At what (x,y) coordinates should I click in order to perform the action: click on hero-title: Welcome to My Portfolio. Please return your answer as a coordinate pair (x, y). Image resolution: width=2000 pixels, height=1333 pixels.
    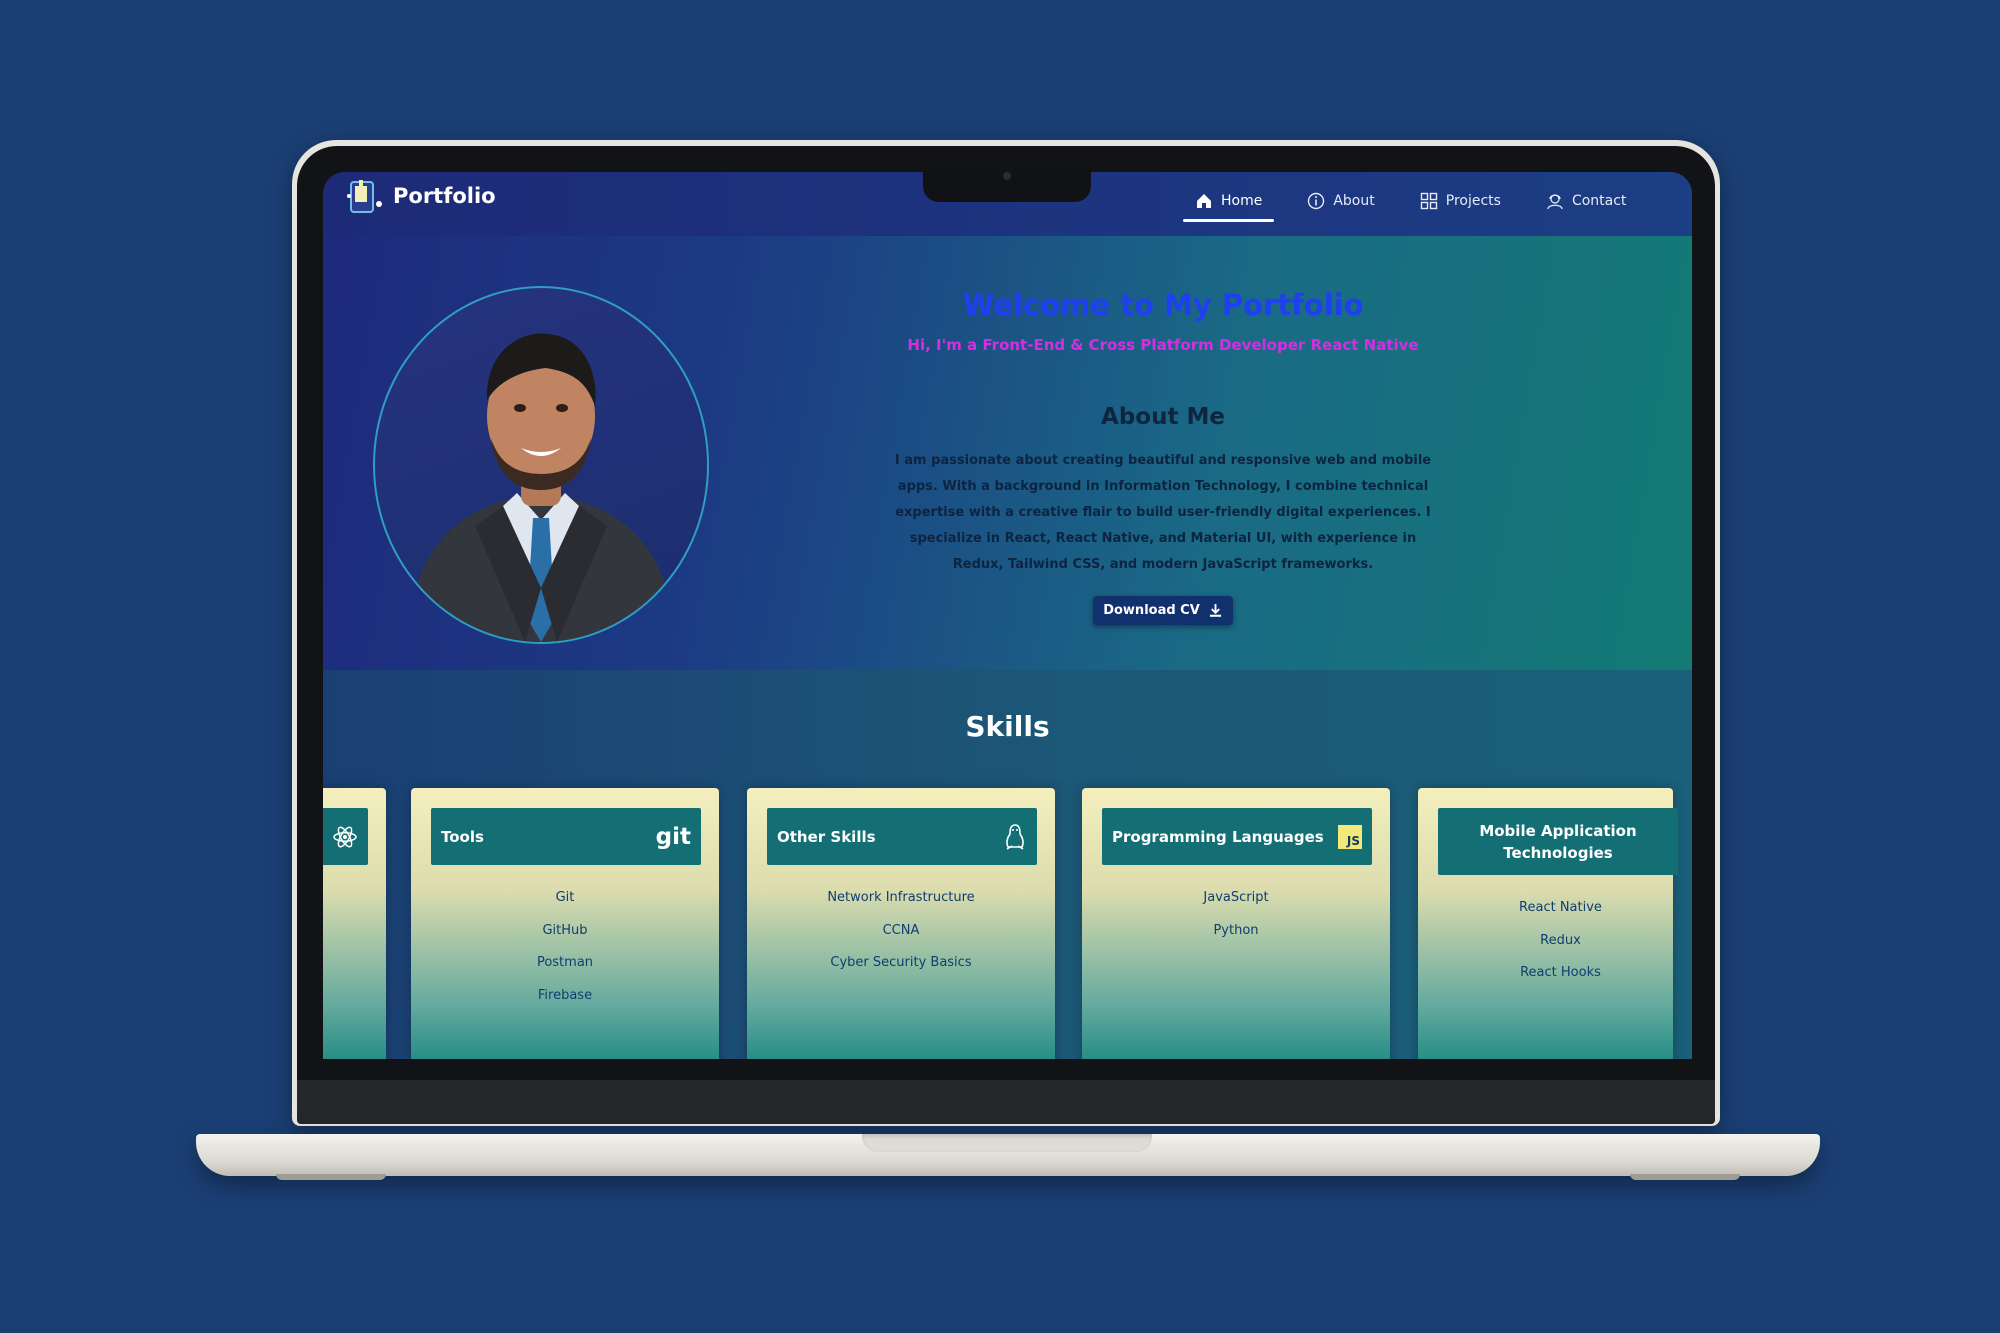
    Looking at the image, I should click on (1163, 305).